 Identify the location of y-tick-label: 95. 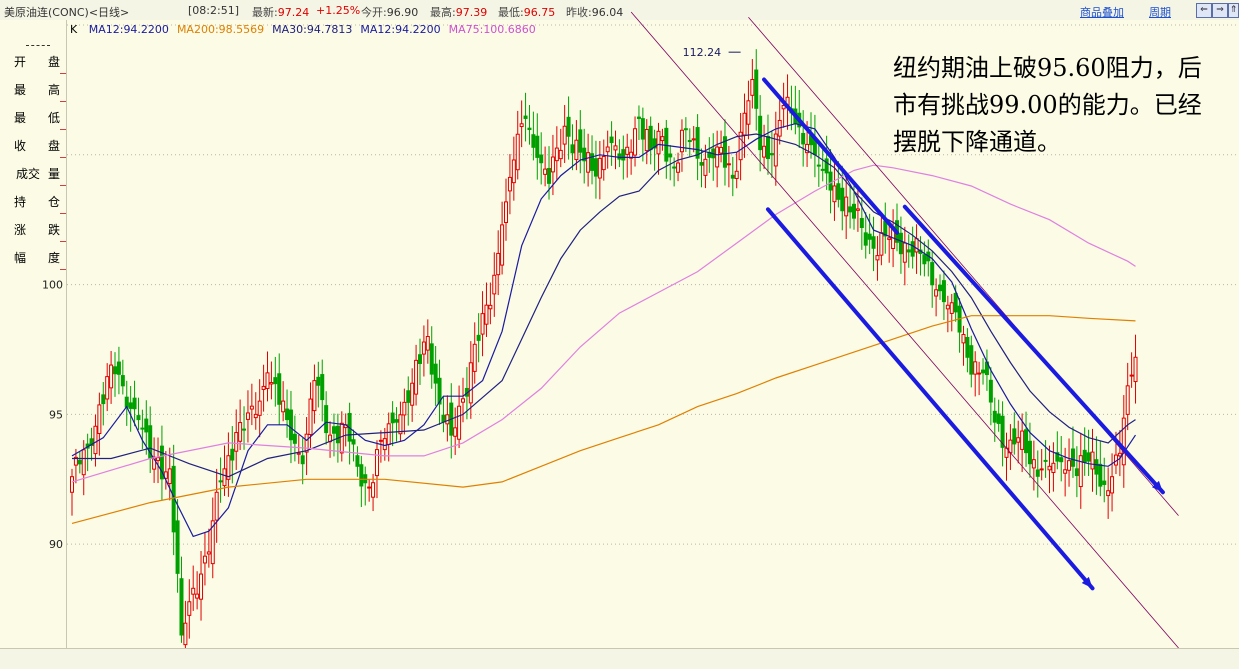
(56, 414).